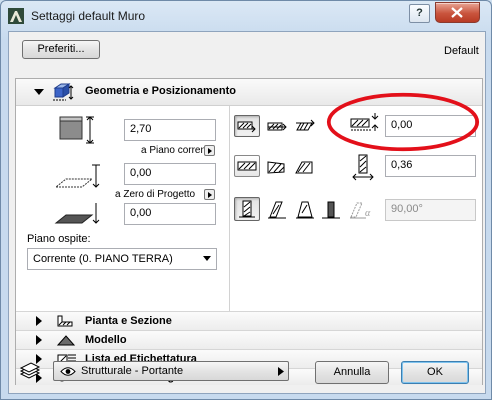 The width and height of the screenshot is (492, 400). I want to click on chevron-down-icon, so click(207, 258).